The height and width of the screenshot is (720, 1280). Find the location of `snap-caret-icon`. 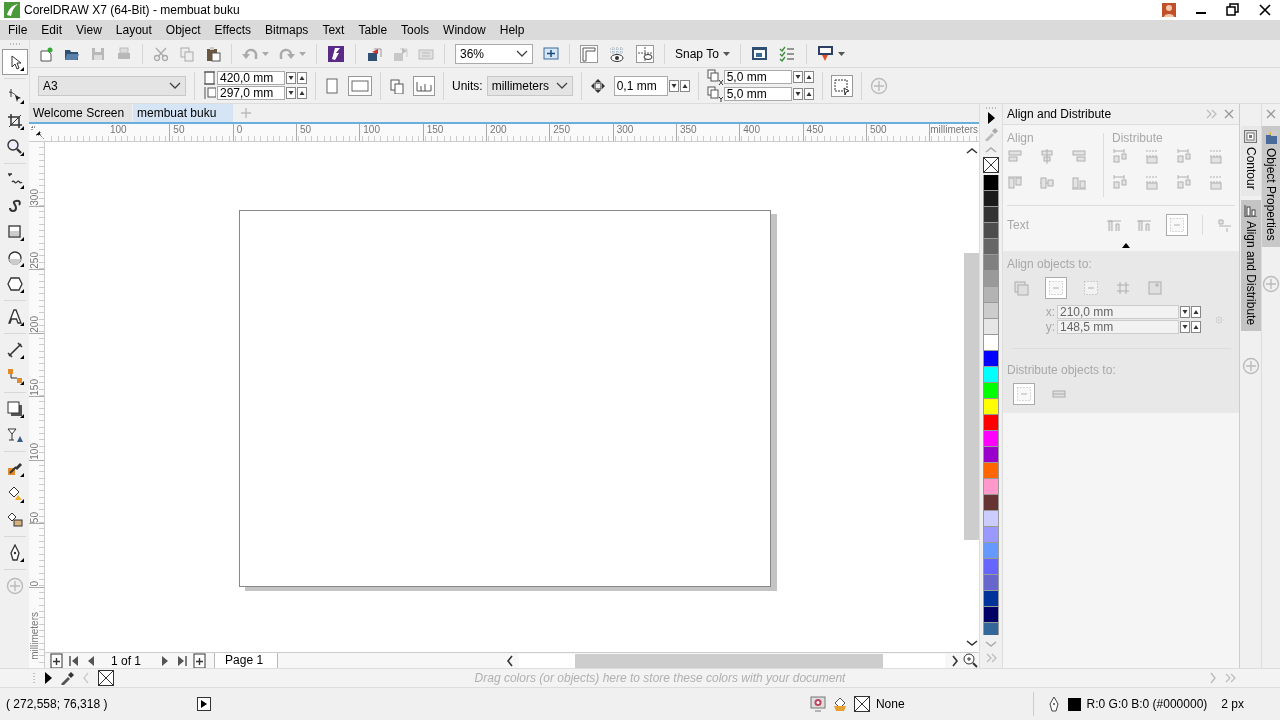

snap-caret-icon is located at coordinates (726, 53).